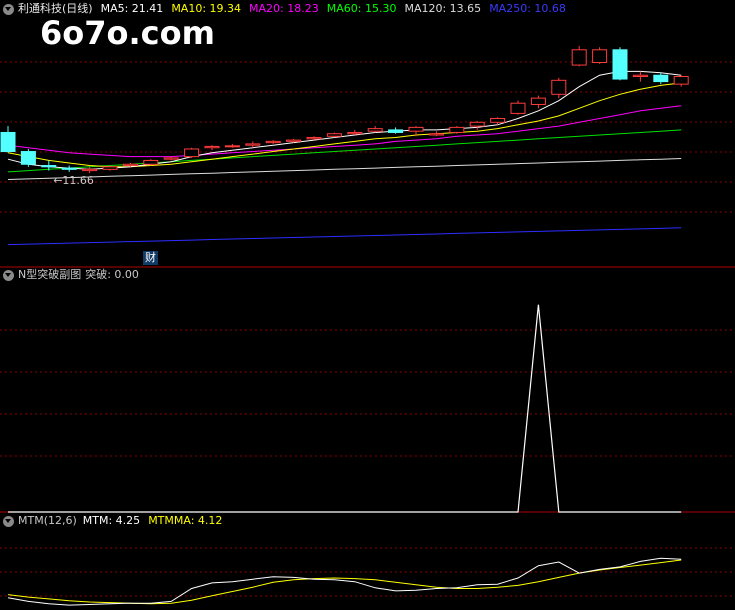  What do you see at coordinates (443, 8) in the screenshot?
I see `ma-legend-item: MA120: 13.65` at bounding box center [443, 8].